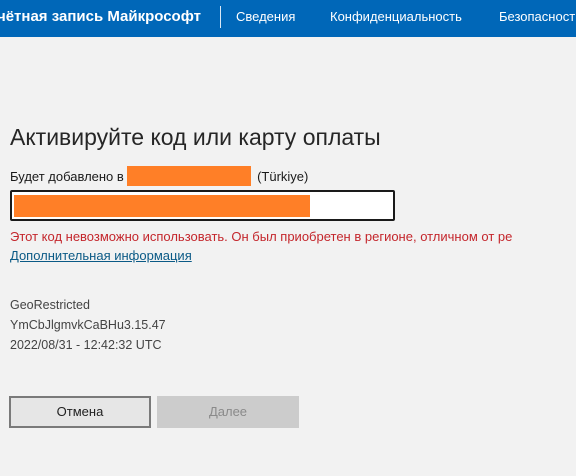  I want to click on country-line: Будет добавлено в (Türkiye), so click(159, 176).